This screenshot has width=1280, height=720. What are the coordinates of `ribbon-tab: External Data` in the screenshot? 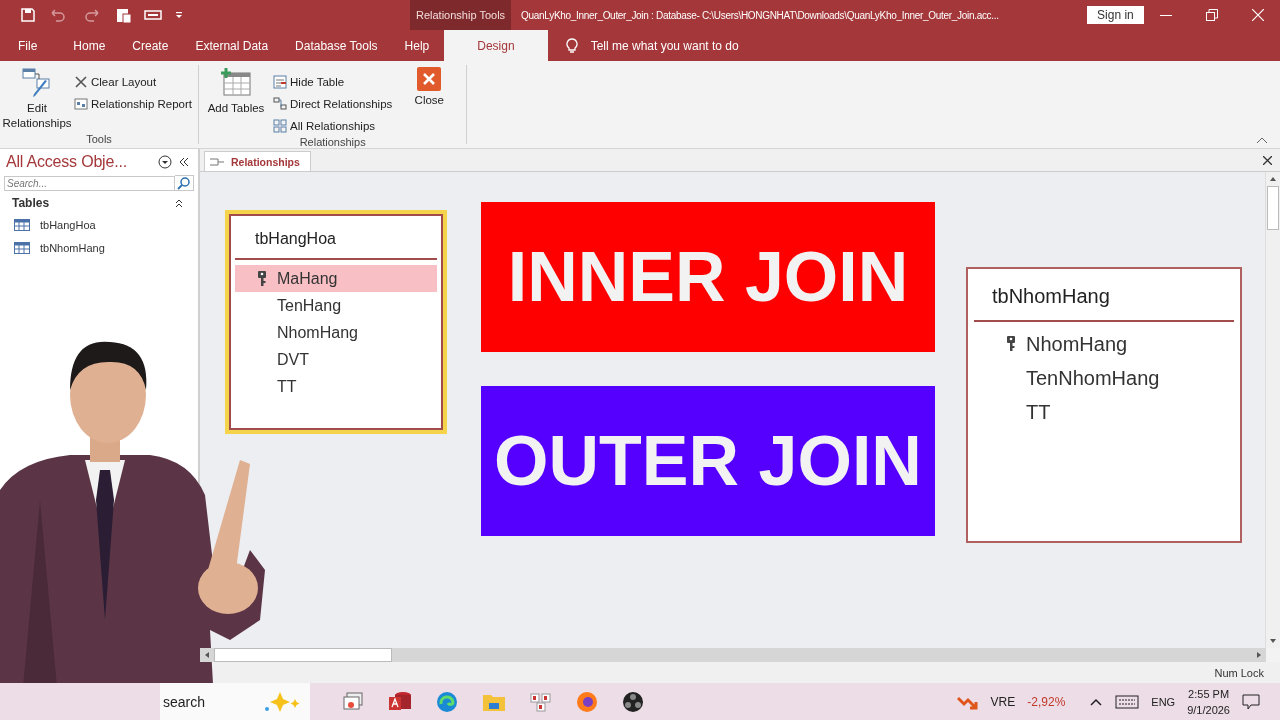 It's located at (232, 45).